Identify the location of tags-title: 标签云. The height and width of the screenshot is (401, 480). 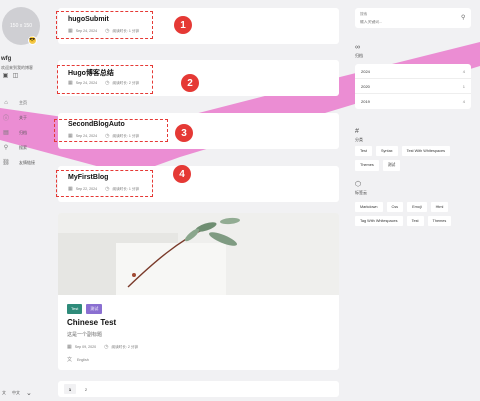
(361, 192).